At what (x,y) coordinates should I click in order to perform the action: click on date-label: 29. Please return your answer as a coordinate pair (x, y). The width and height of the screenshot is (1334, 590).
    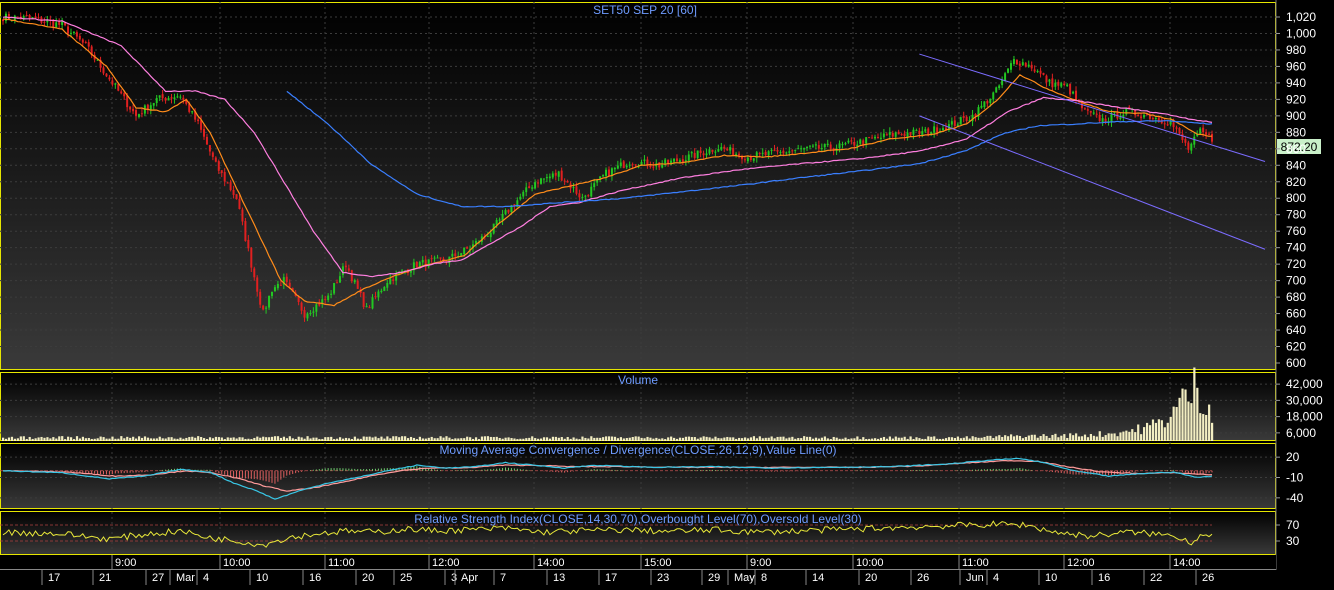
    Looking at the image, I should click on (714, 578).